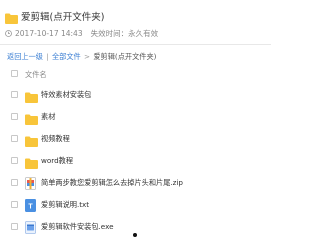 This screenshot has height=241, width=320. What do you see at coordinates (77, 227) in the screenshot?
I see `file-name: 爱剪辑软件安装包.exe` at bounding box center [77, 227].